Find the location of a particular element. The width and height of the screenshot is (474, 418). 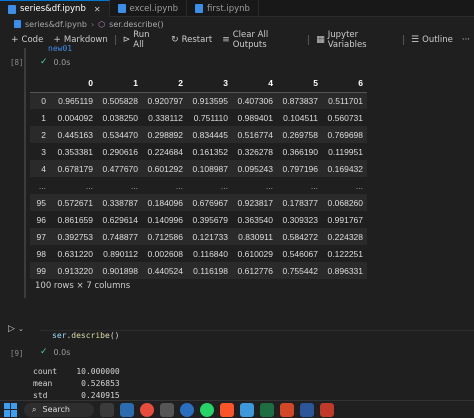

table-cell: 0.169432 is located at coordinates (345, 168).